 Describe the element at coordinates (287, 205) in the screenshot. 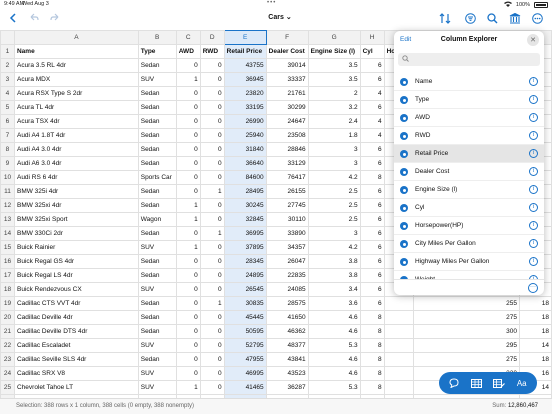

I see `cell-dealer-cost: 27745` at that location.